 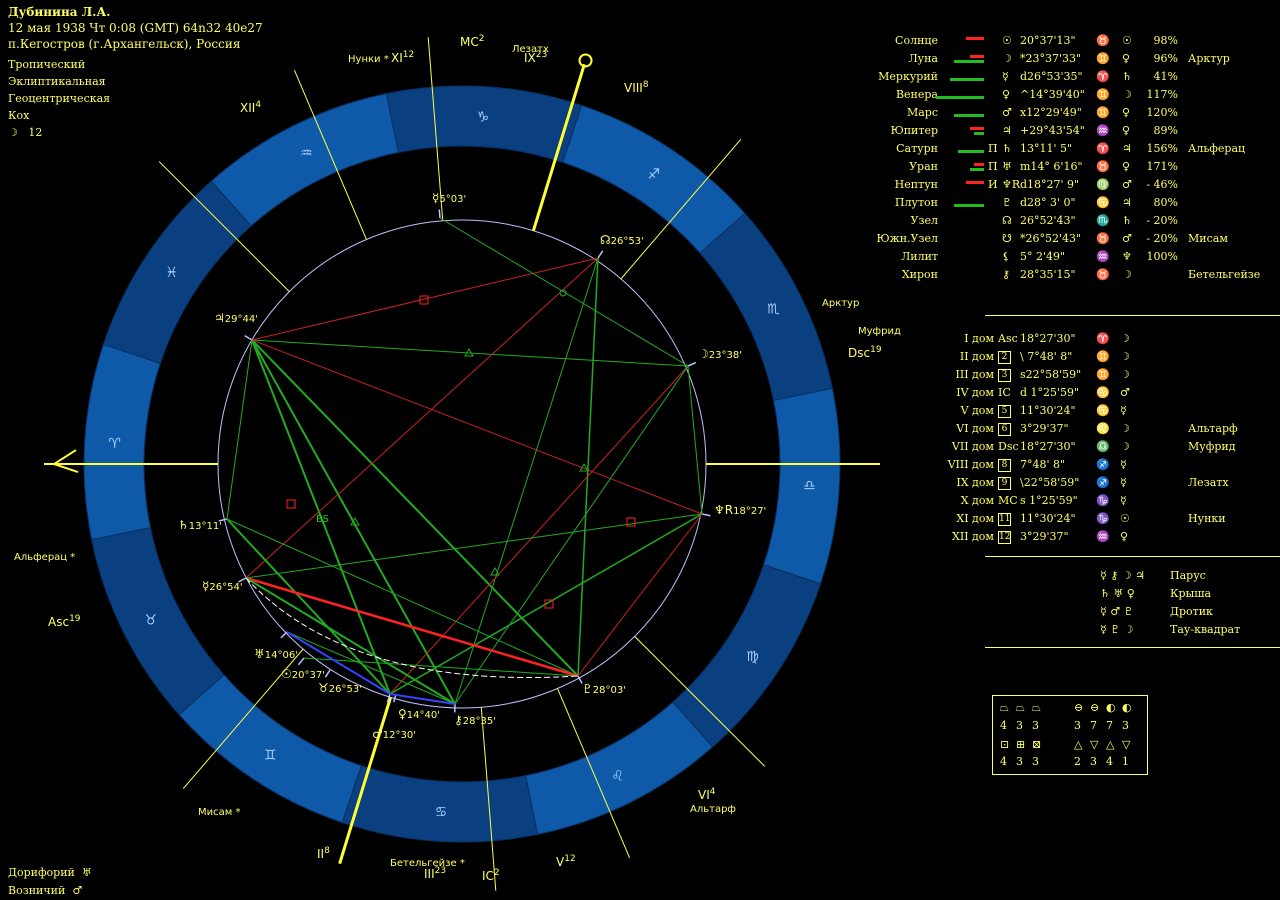 I want to click on configuration-row: ♄ ♅ ♀ Крыша, so click(x=1190, y=594).